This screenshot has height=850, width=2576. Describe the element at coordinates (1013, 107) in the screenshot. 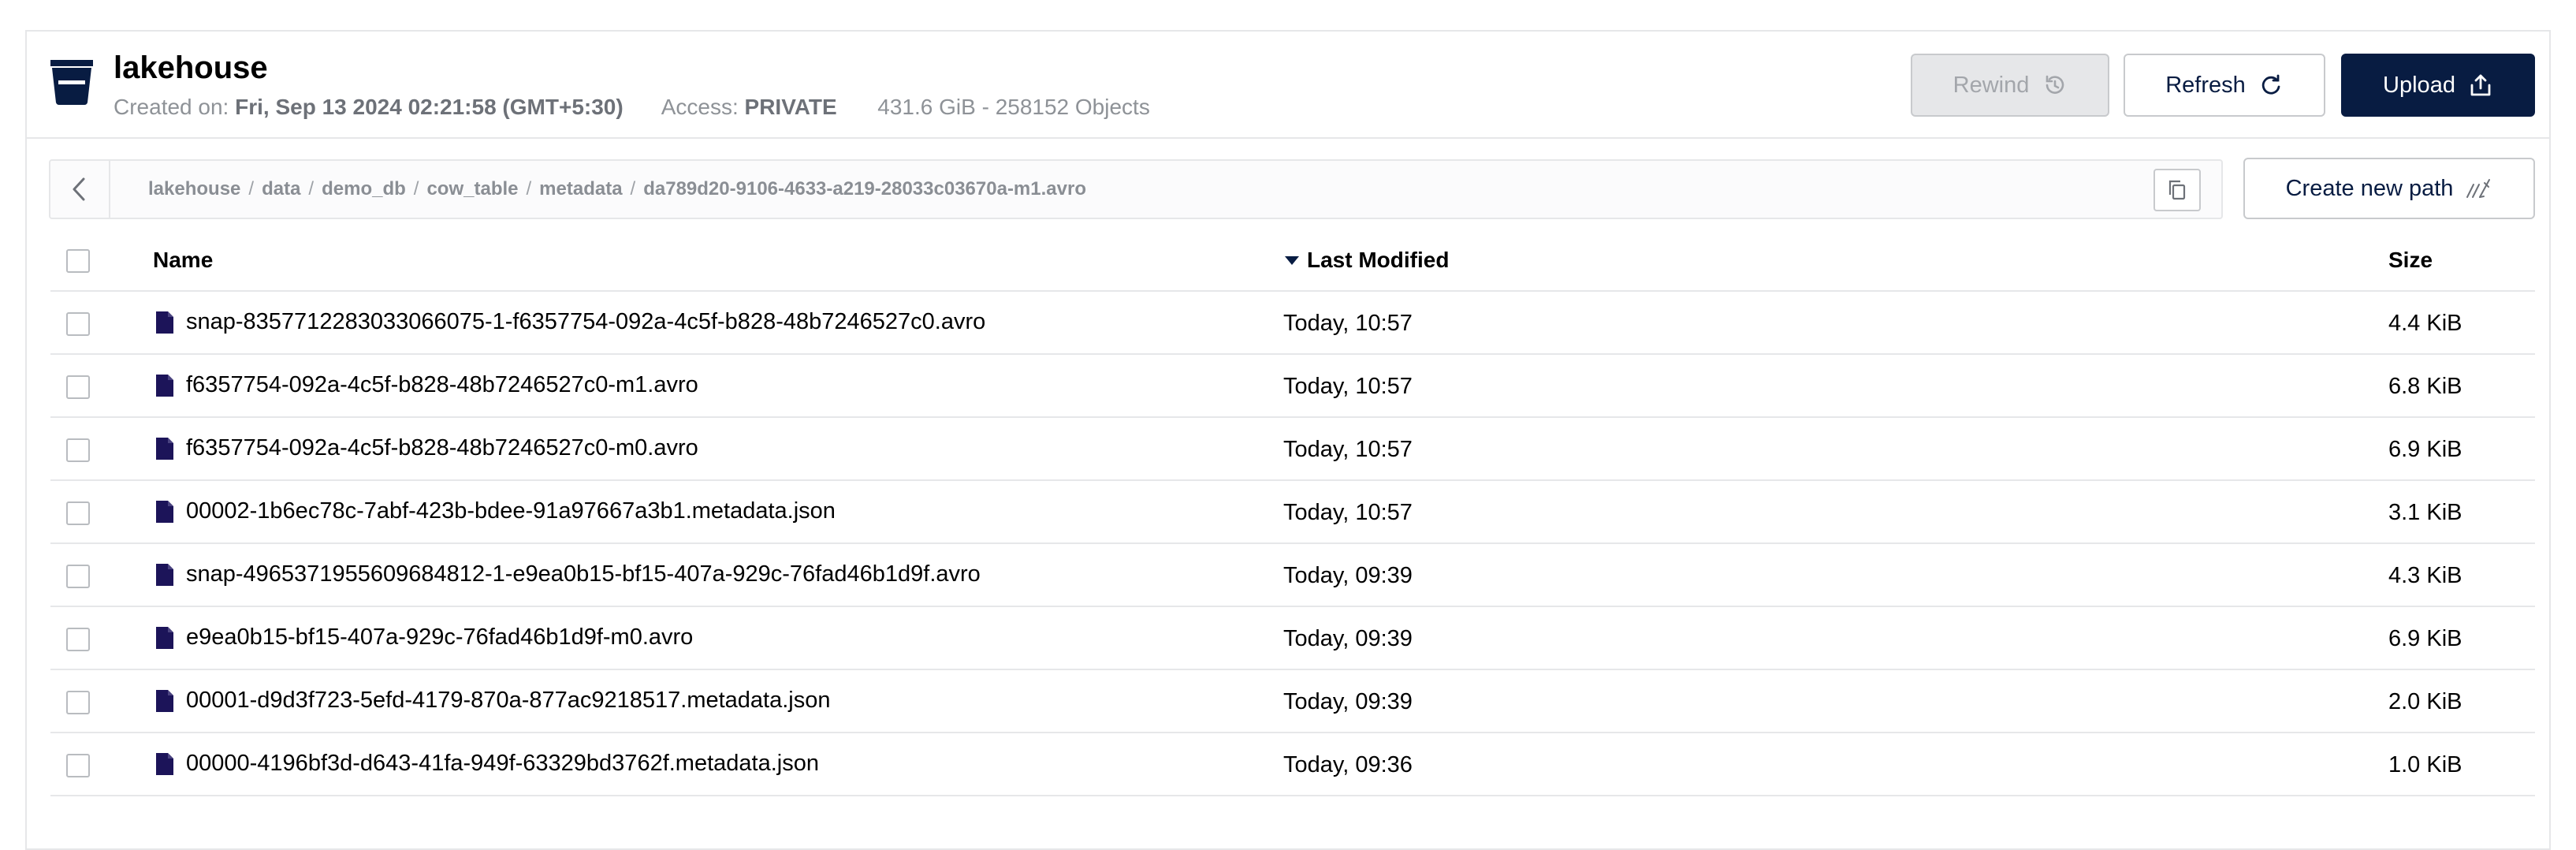

I see `bucket-usage: 431.6 GiB - 258152 Objects` at that location.